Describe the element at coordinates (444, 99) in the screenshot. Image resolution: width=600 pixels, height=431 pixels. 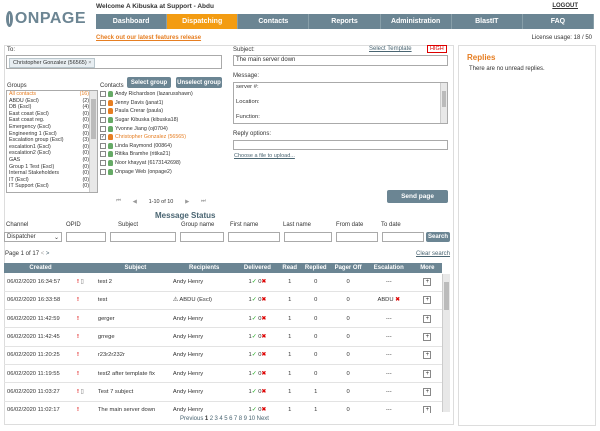
I see `message-scroll-thumb` at that location.